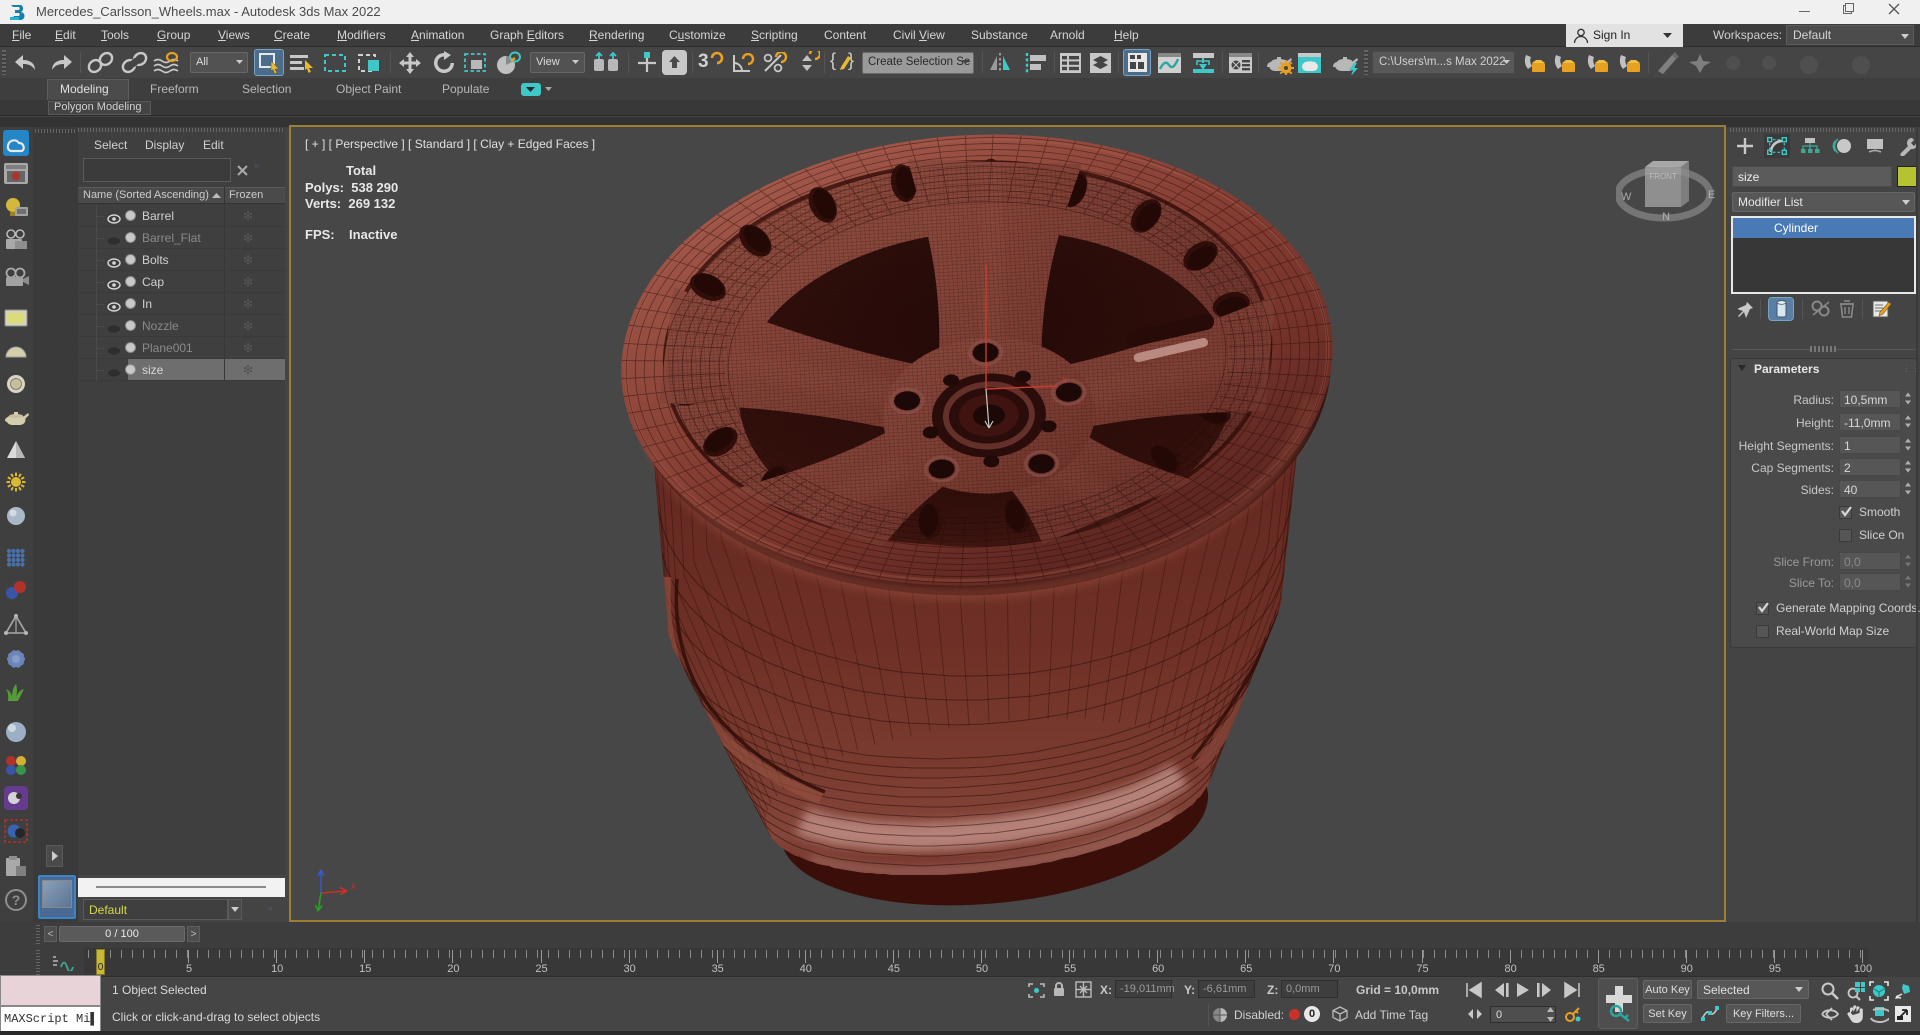 The width and height of the screenshot is (1920, 1035). What do you see at coordinates (1663, 176) in the screenshot?
I see `svg-text: FRONT` at bounding box center [1663, 176].